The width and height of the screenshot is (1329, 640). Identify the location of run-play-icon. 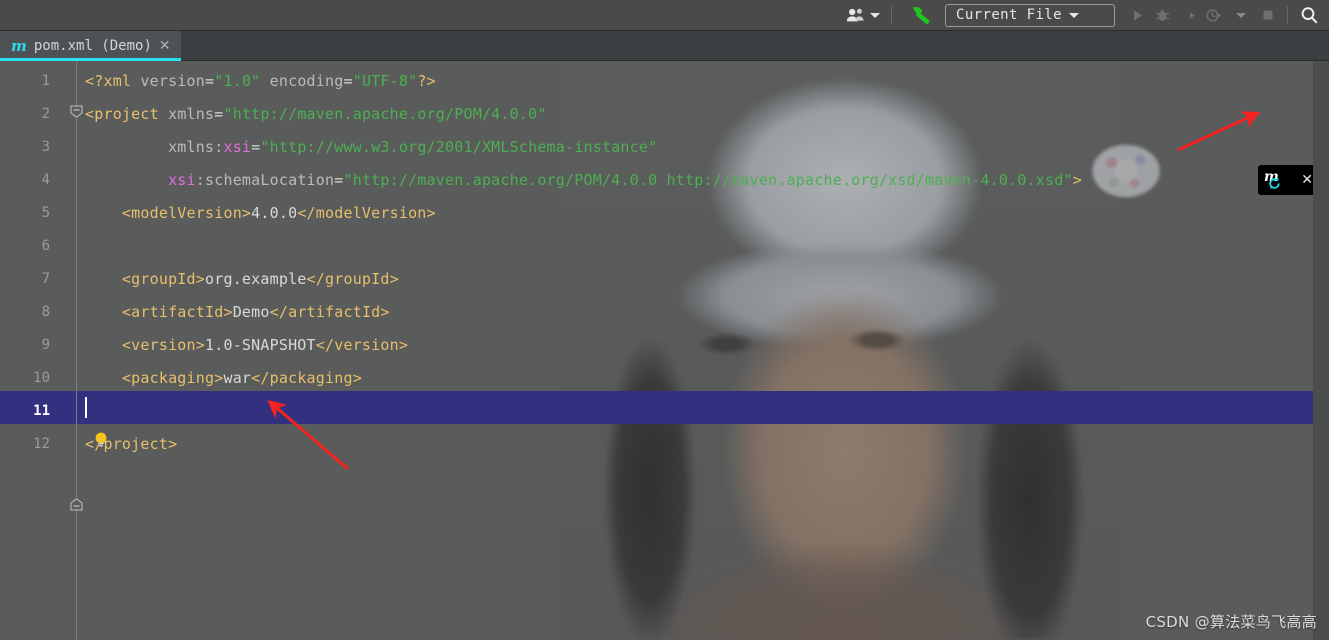
(1138, 15).